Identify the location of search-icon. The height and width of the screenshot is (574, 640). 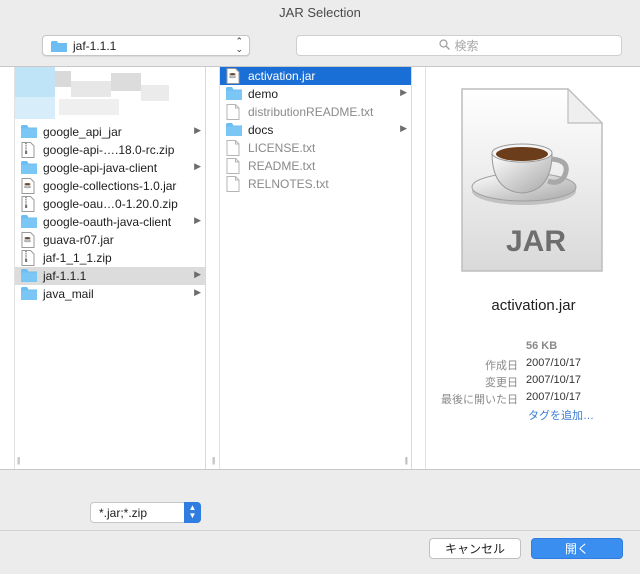
(445, 45).